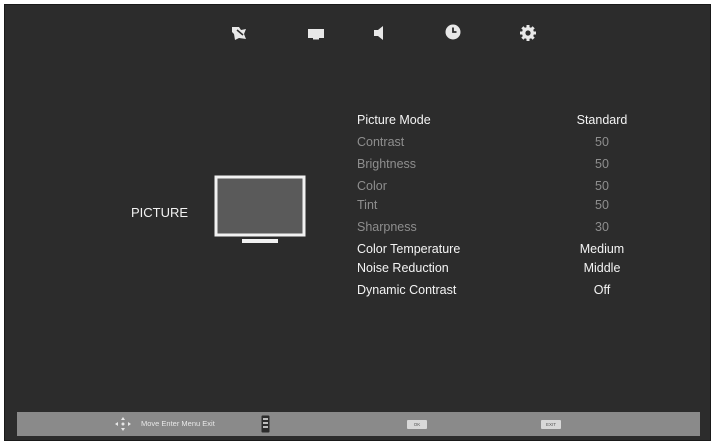 This screenshot has height=445, width=715. Describe the element at coordinates (123, 424) in the screenshot. I see `navigation-arrows-icon` at that location.